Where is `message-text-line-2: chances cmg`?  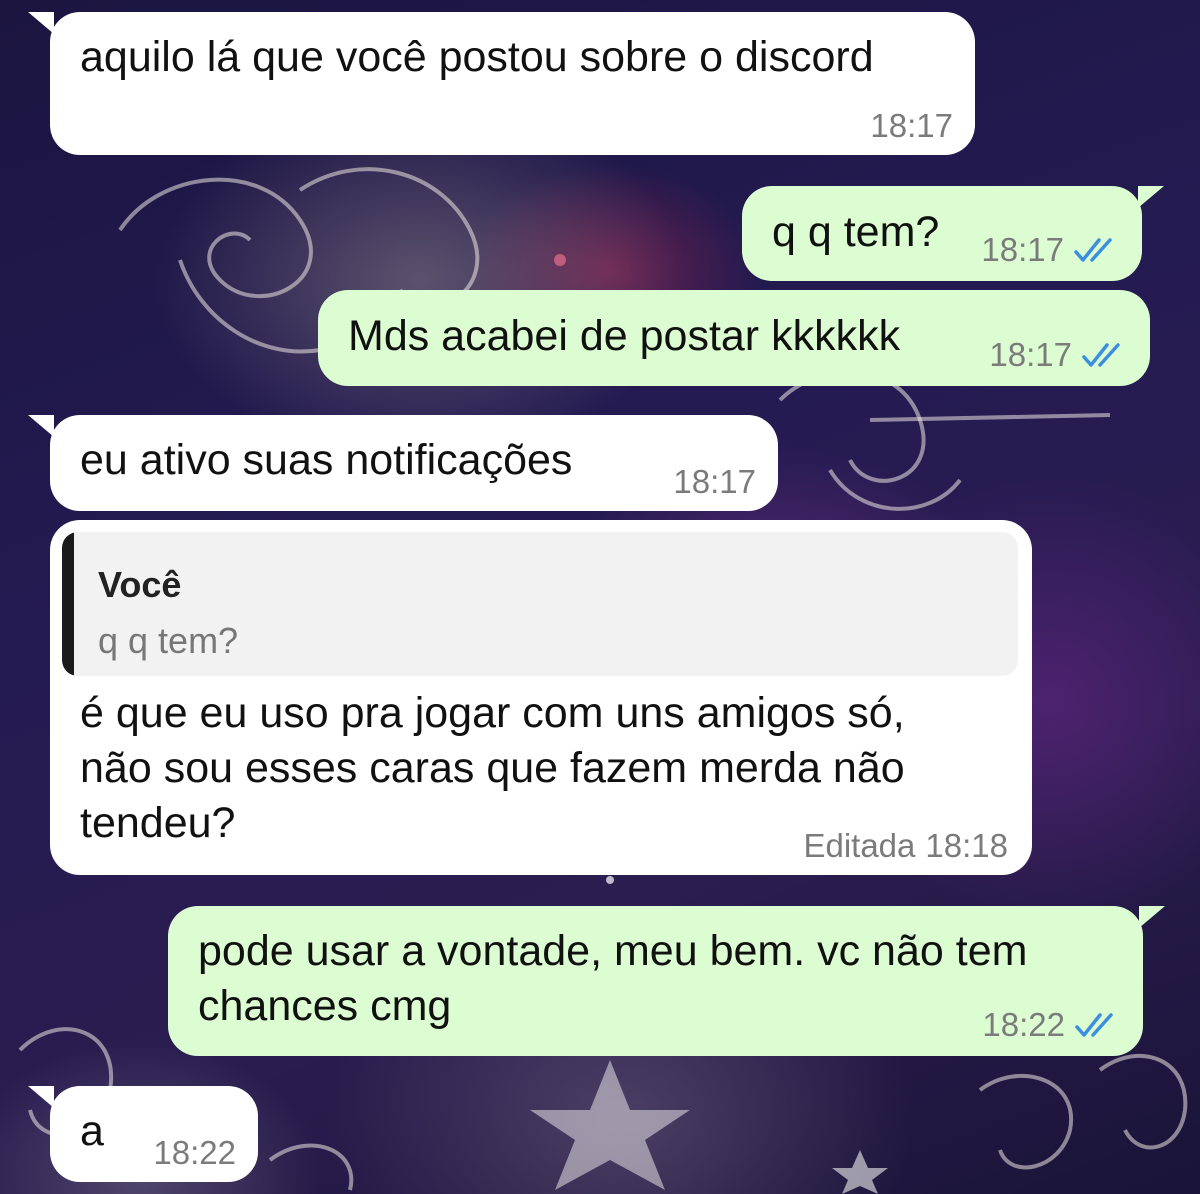
message-text-line-2: chances cmg is located at coordinates (325, 1006).